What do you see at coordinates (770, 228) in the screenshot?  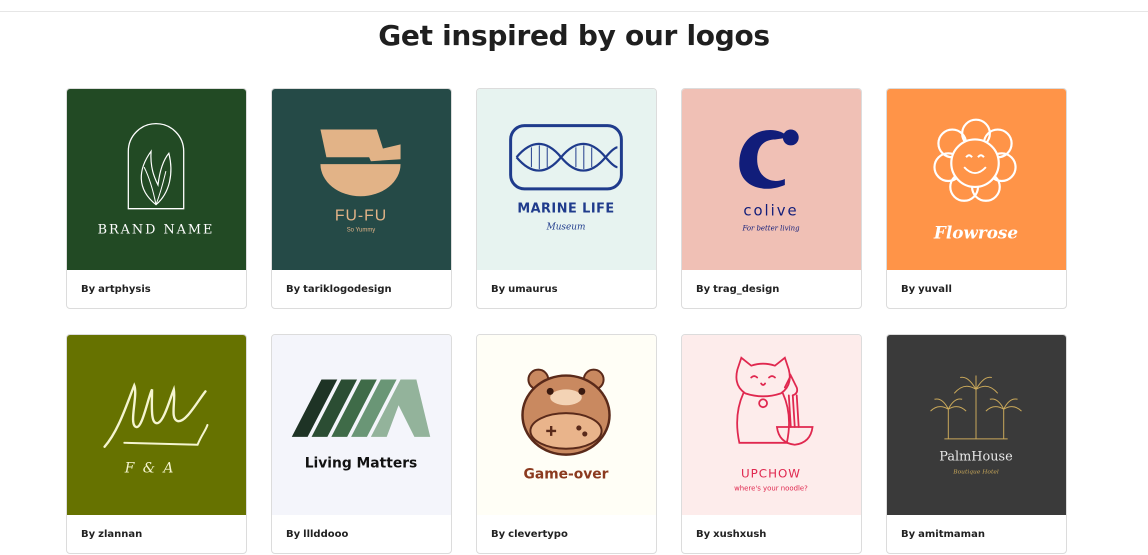 I see `logo-subtext: For better living` at bounding box center [770, 228].